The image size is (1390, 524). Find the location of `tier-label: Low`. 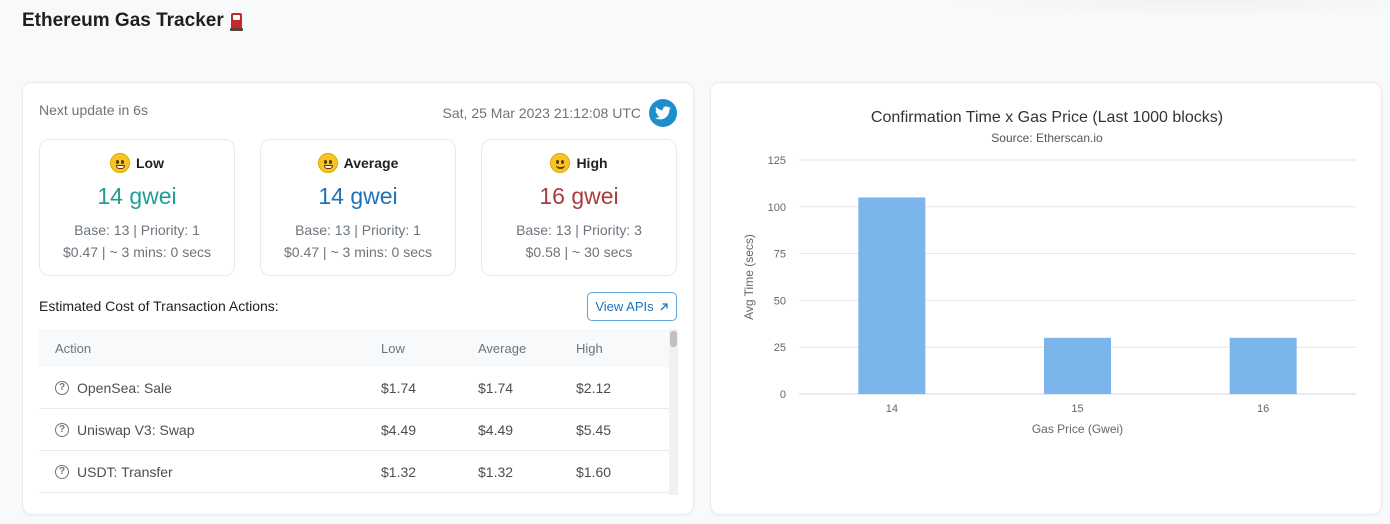

tier-label: Low is located at coordinates (150, 163).